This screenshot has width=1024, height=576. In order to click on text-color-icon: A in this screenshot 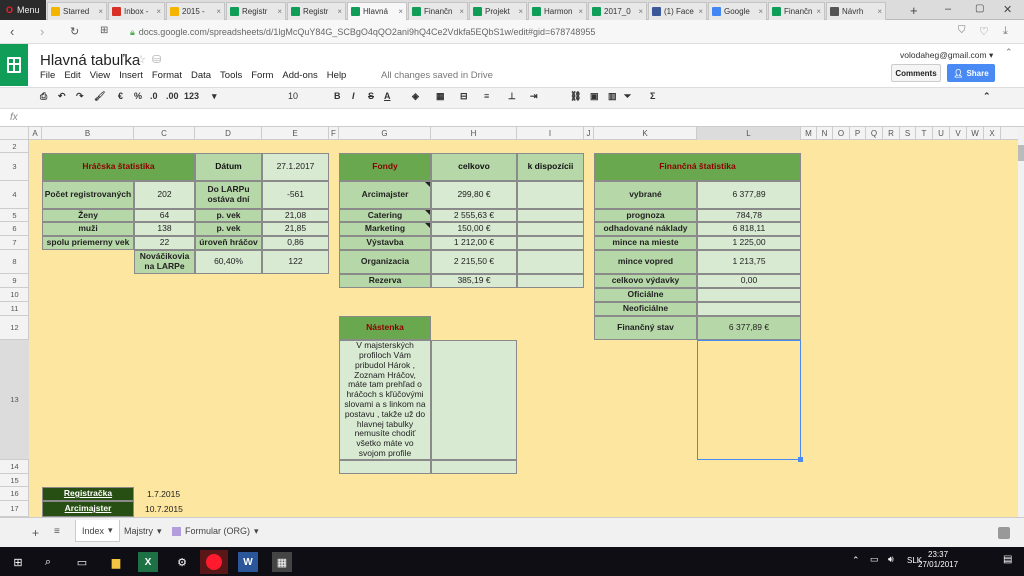, I will do `click(387, 96)`.